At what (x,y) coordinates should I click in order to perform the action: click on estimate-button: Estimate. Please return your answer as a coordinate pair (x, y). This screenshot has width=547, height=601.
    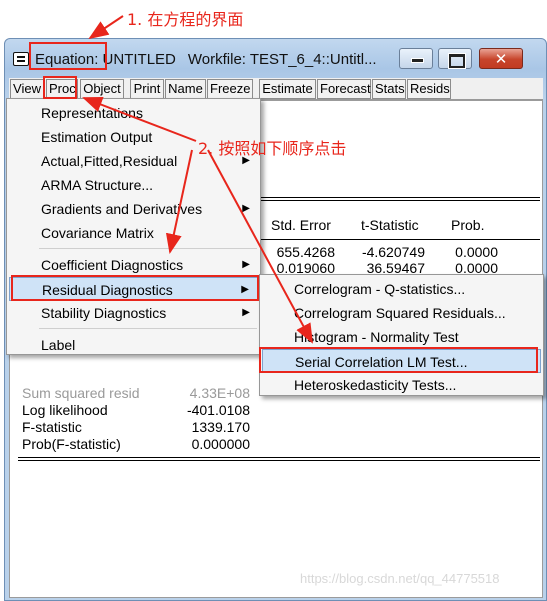
    Looking at the image, I should click on (287, 89).